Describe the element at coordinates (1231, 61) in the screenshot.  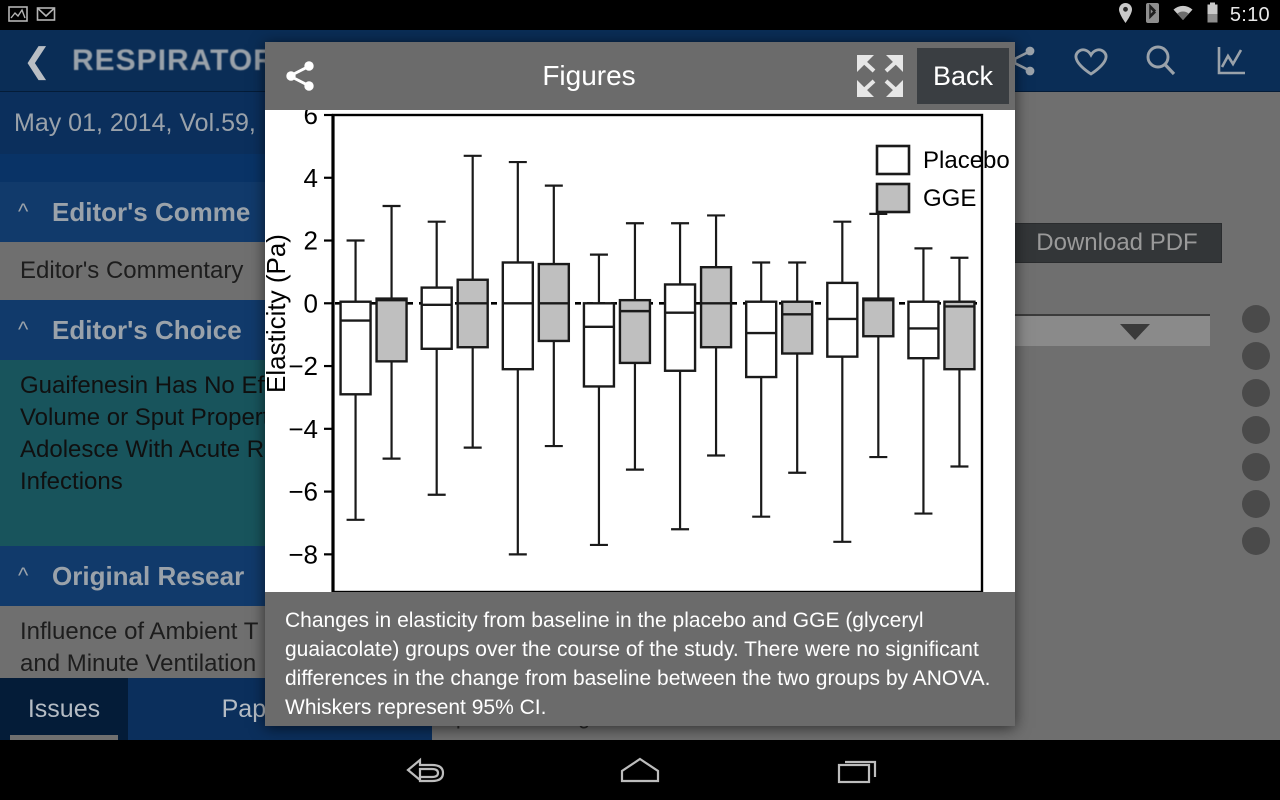
I see `chart-icon` at that location.